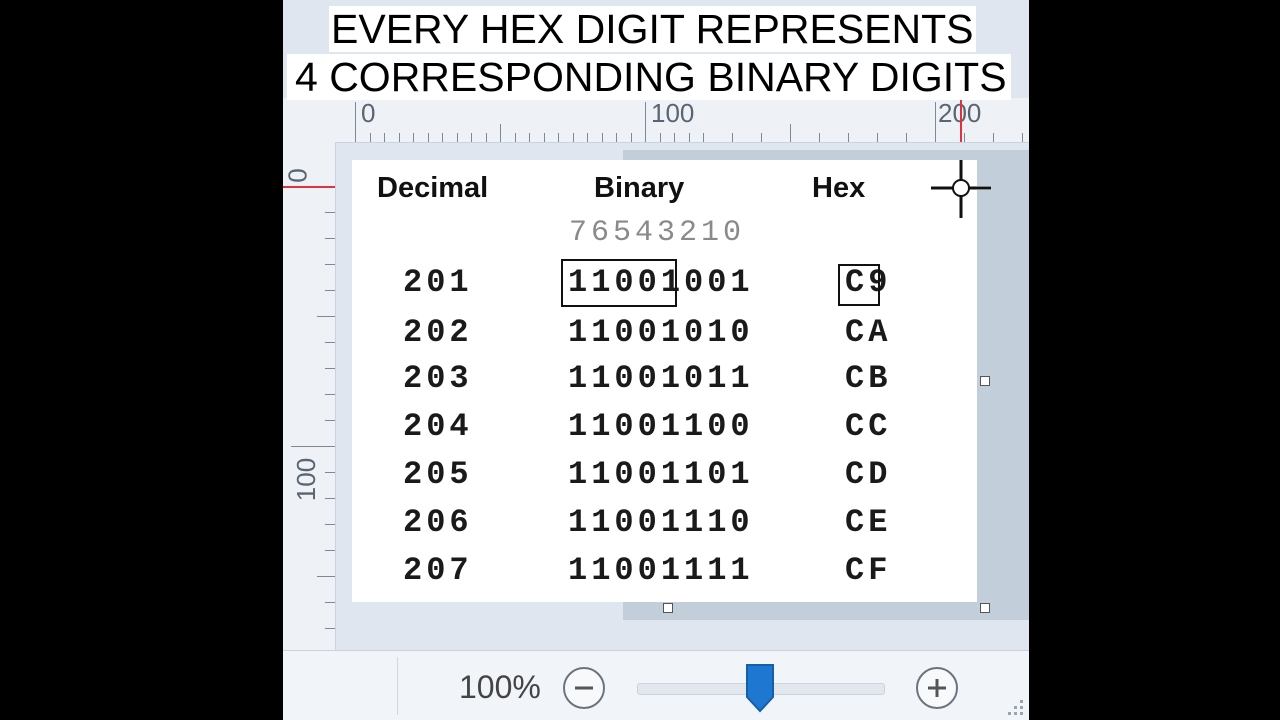 This screenshot has height=720, width=1280. I want to click on binary-value: 11001101, so click(661, 474).